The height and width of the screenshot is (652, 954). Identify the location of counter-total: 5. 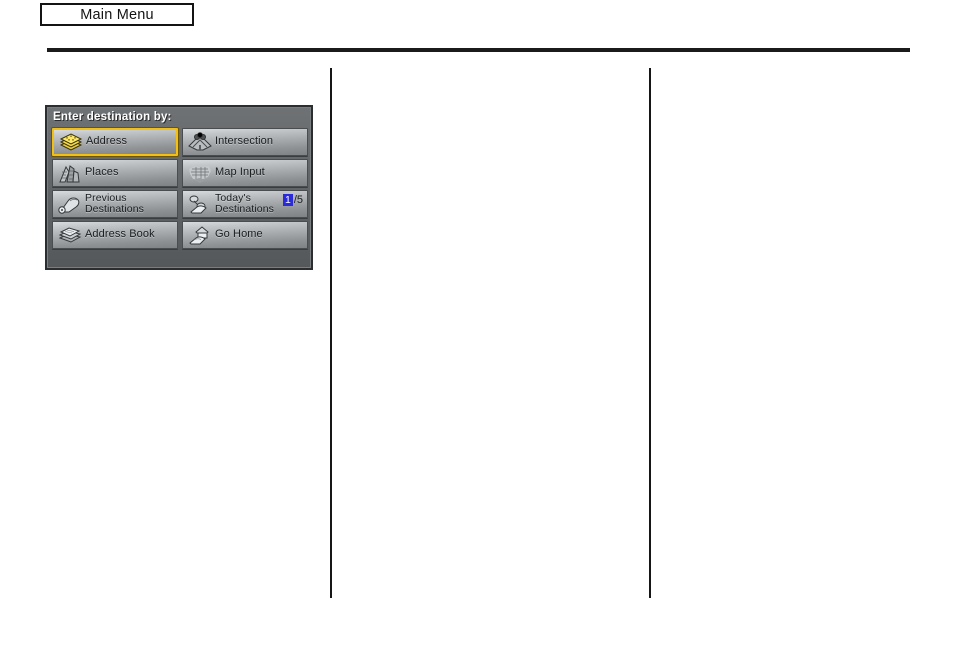
(299, 200).